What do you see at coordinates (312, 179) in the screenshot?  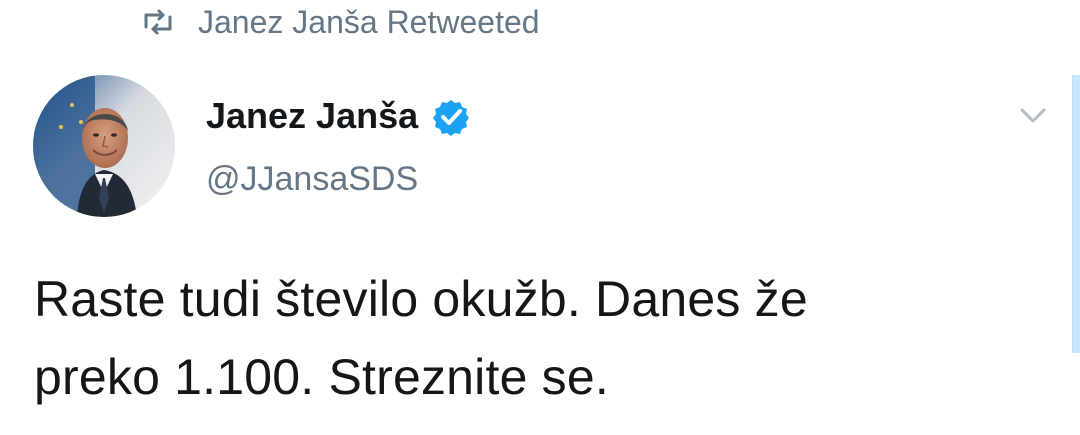 I see `author-handle: @JJansaSDS` at bounding box center [312, 179].